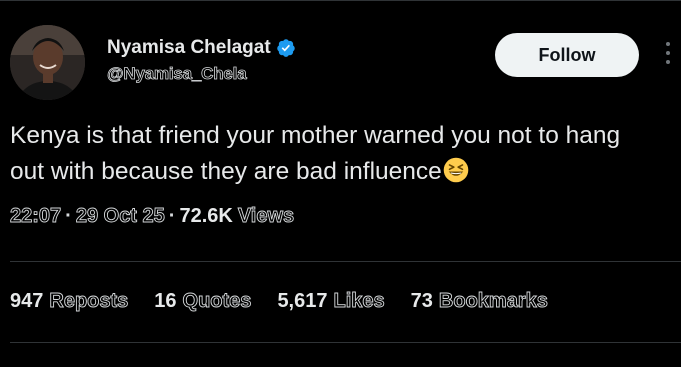 The image size is (681, 367). I want to click on follow-button: Follow, so click(567, 55).